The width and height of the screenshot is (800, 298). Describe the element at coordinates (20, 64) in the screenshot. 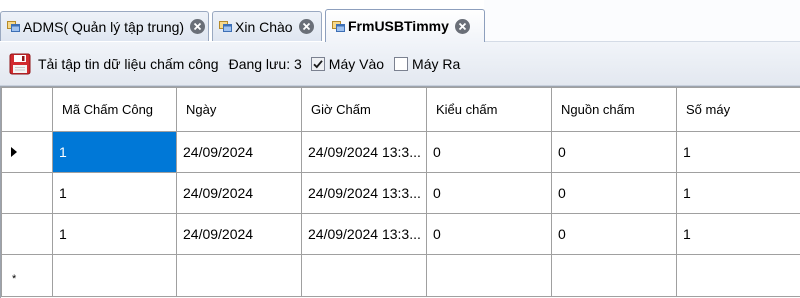

I see `floppy-disk-icon` at that location.